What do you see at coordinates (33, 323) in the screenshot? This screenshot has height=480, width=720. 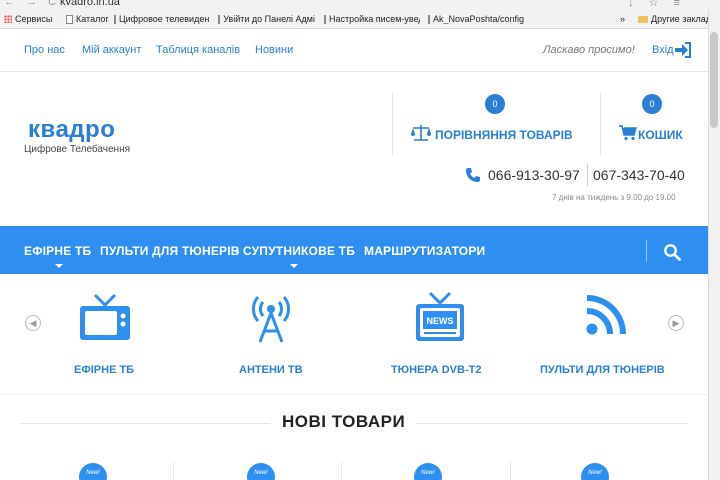 I see `carousel-prev-button: ◀` at bounding box center [33, 323].